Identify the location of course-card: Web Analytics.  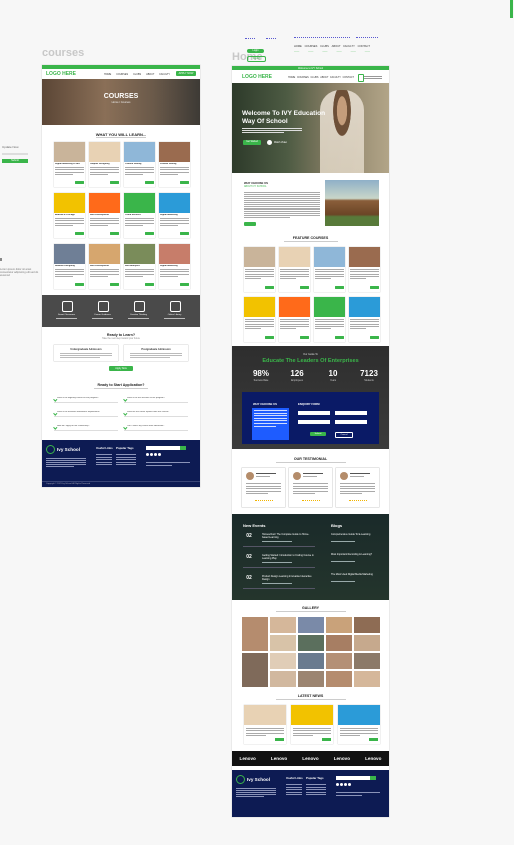
(139, 266).